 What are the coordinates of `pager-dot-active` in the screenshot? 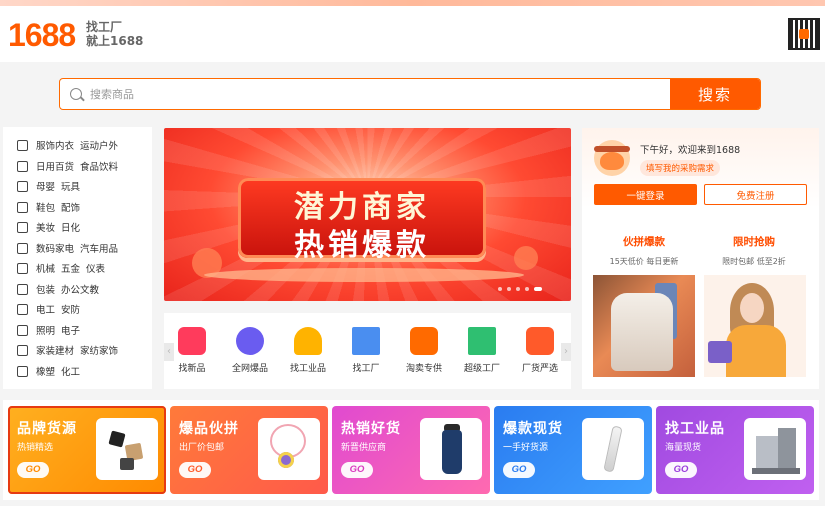 It's located at (538, 289).